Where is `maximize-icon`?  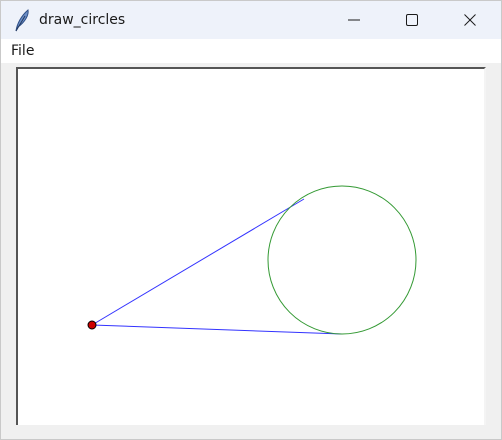 maximize-icon is located at coordinates (412, 20).